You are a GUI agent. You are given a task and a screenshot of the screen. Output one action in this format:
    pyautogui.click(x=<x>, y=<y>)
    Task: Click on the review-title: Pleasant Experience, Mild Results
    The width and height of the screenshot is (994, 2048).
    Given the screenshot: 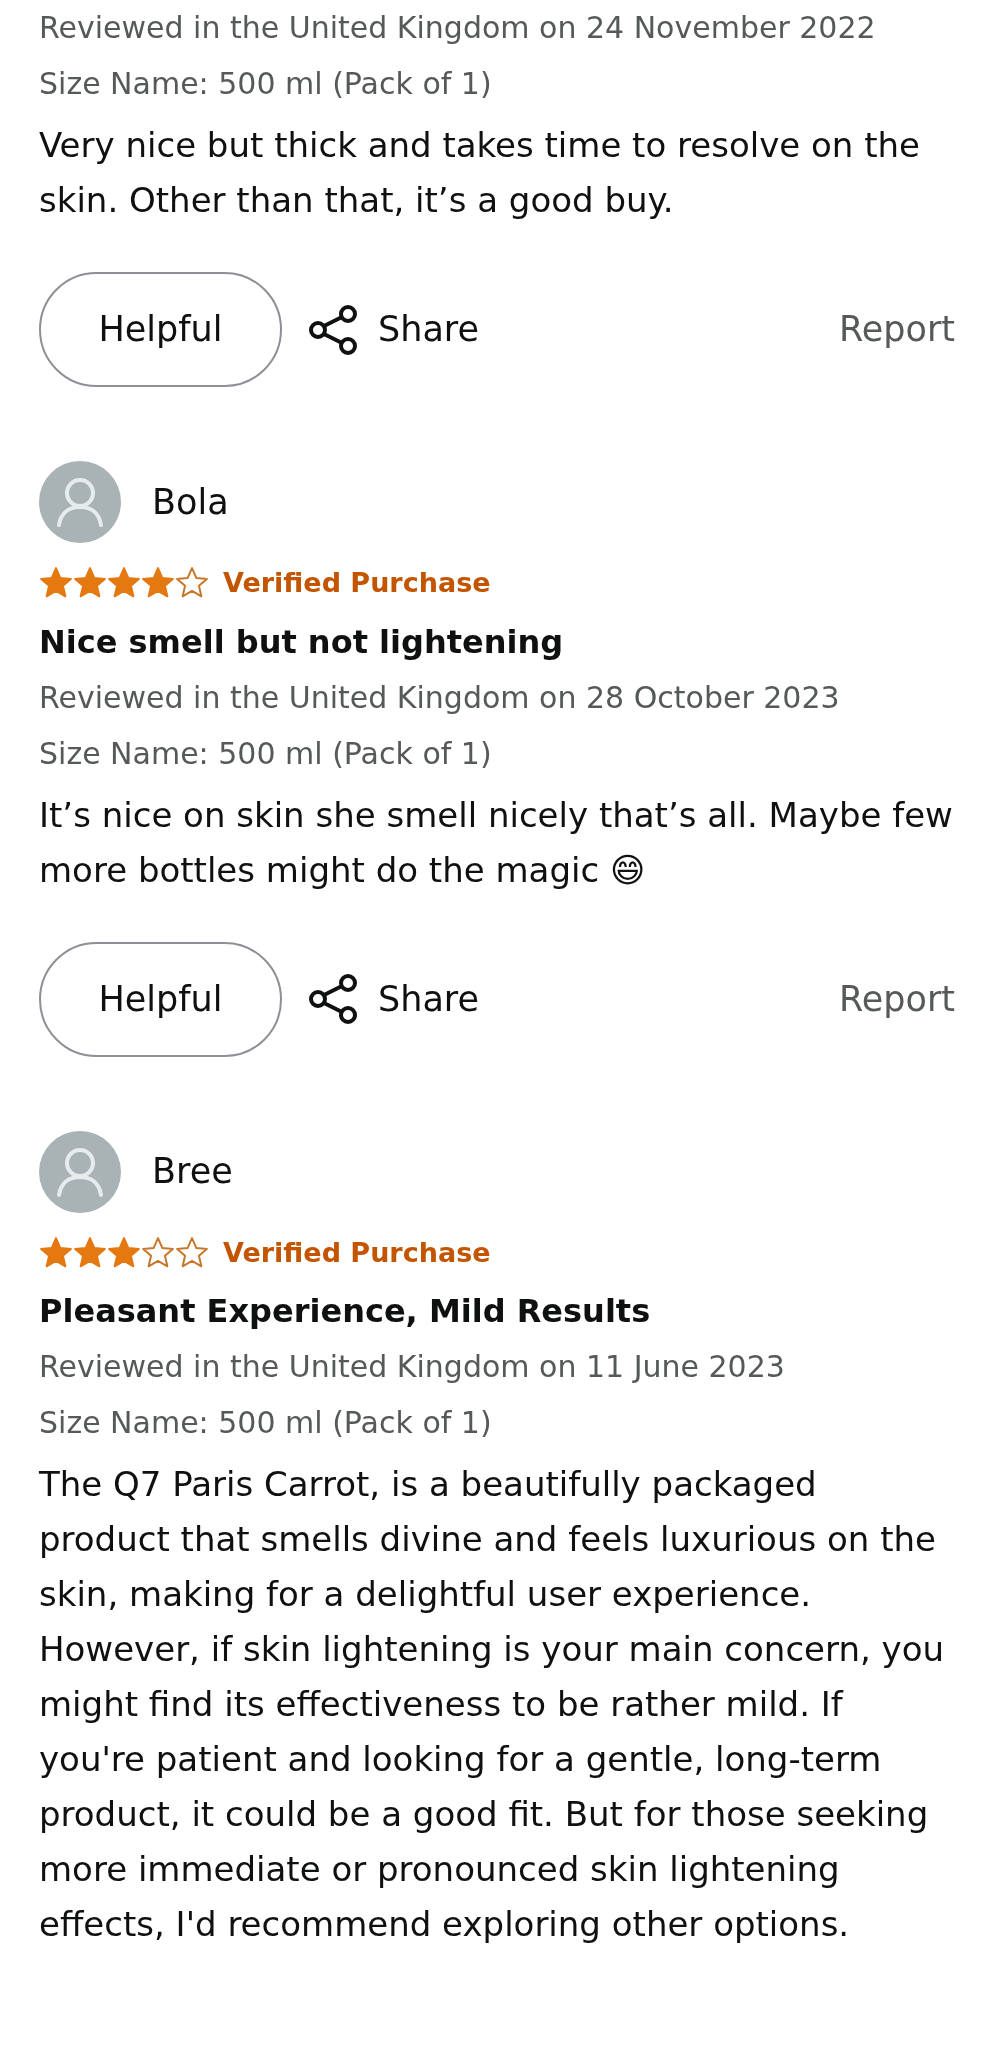 What is the action you would take?
    pyautogui.click(x=345, y=1311)
    